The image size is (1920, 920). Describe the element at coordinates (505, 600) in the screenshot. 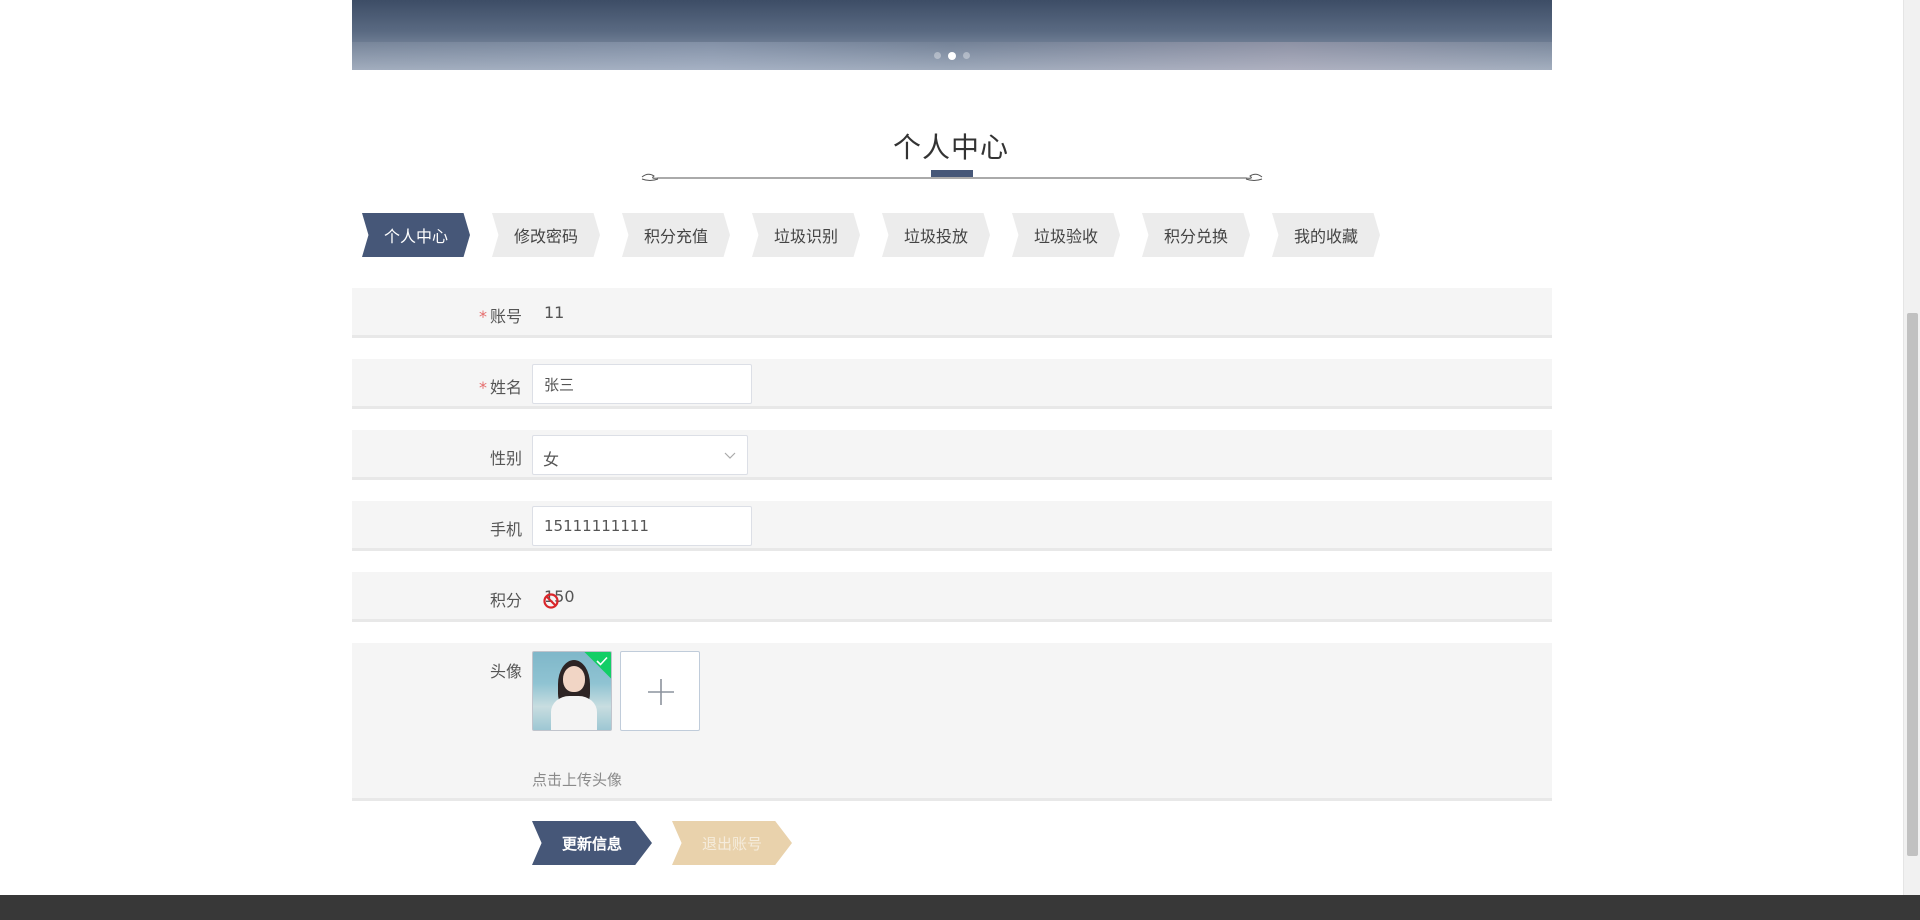

I see `points-label: 积分` at that location.